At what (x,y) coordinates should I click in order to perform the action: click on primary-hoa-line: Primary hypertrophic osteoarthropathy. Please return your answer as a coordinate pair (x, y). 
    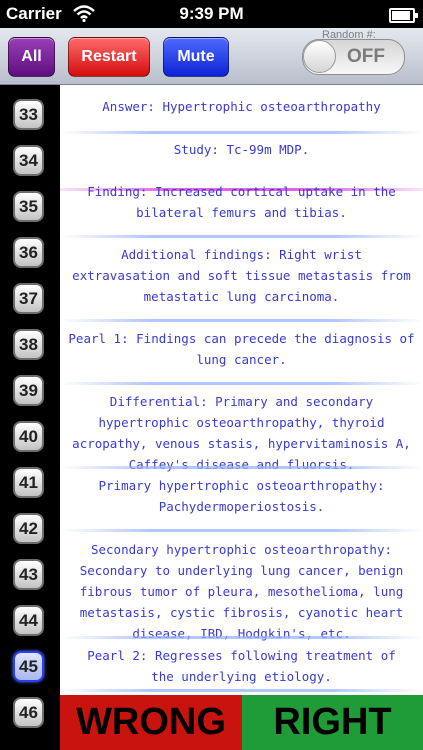
    Looking at the image, I should click on (241, 496).